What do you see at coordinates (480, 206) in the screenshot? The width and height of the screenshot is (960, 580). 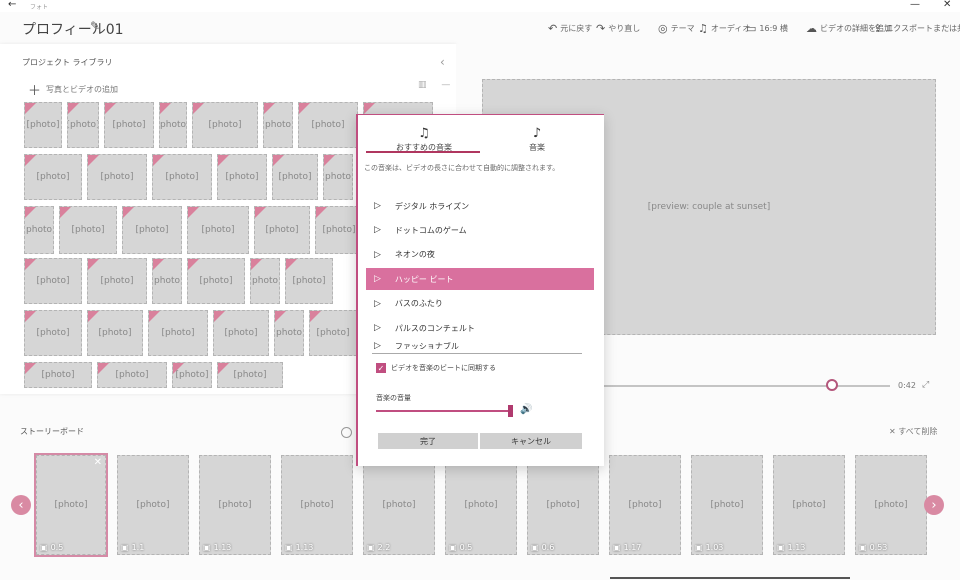 I see `music-track-item: ▷ デジタル ホライズン` at bounding box center [480, 206].